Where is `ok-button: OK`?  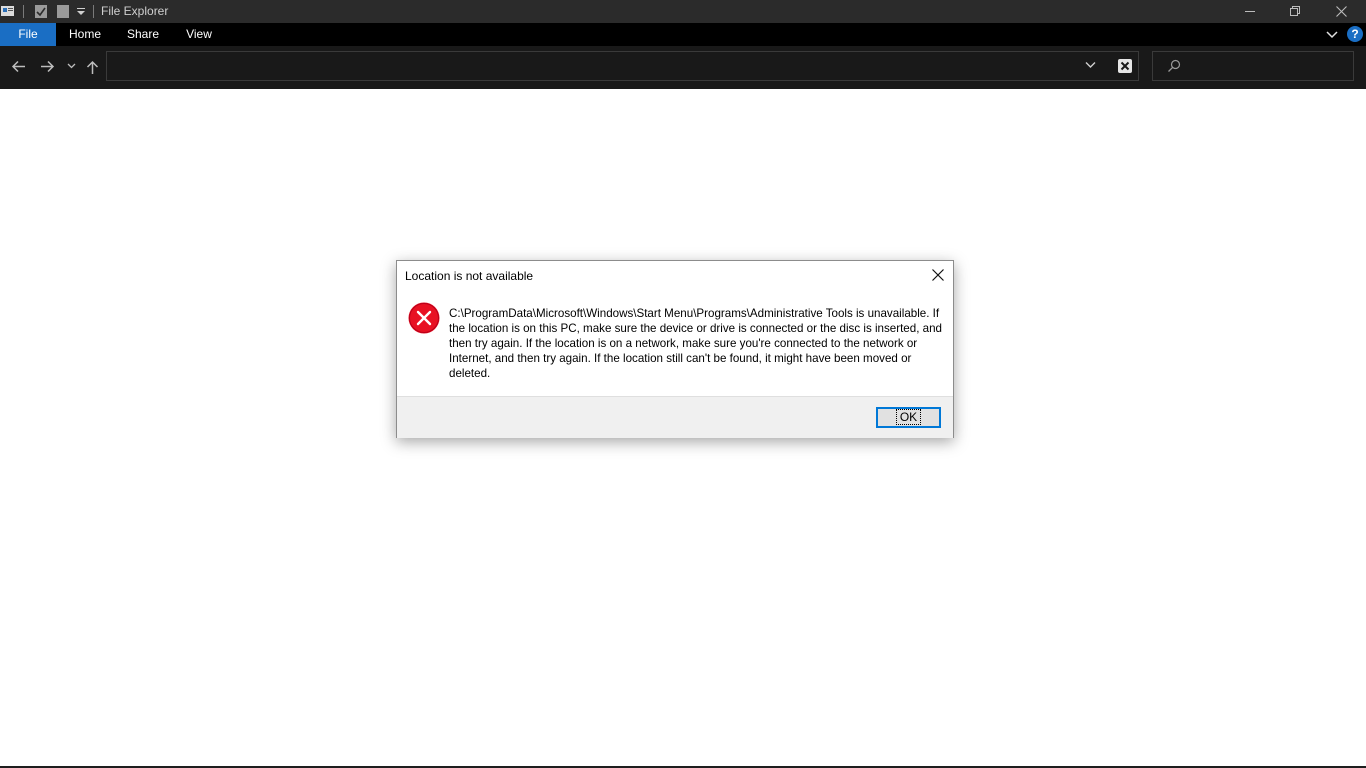
ok-button: OK is located at coordinates (908, 417).